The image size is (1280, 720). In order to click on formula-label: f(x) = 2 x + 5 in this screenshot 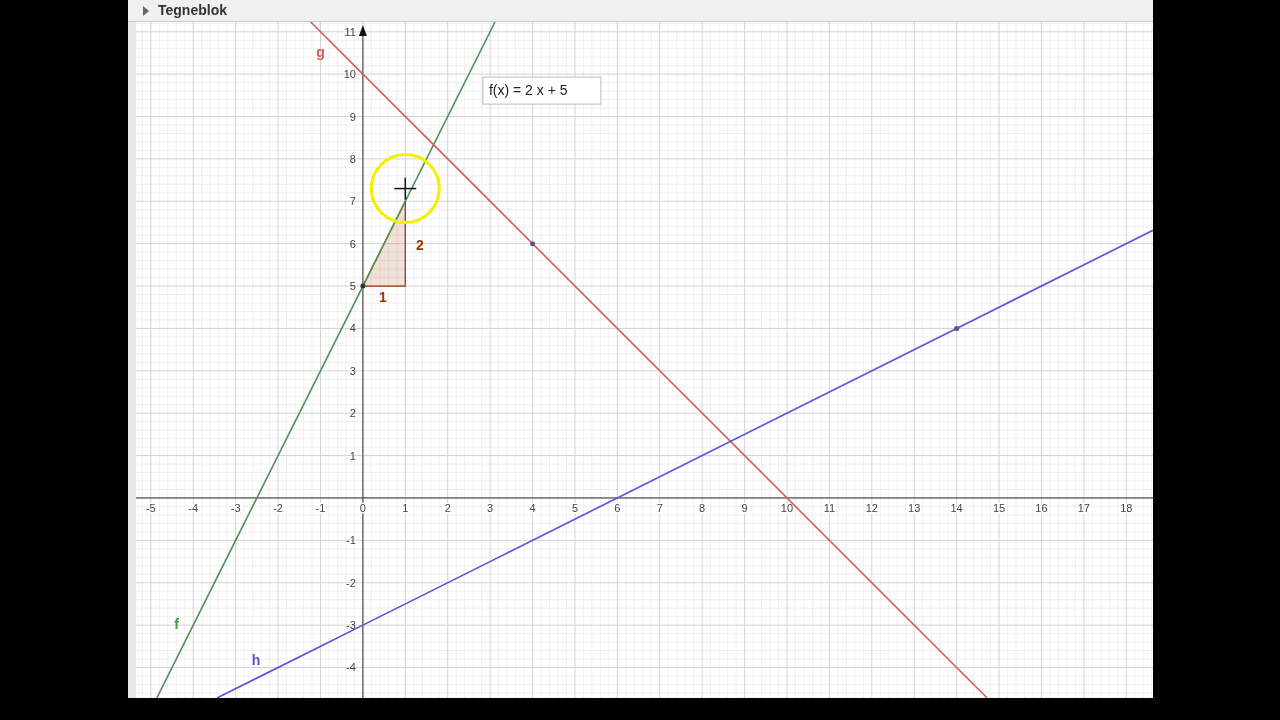, I will do `click(542, 90)`.